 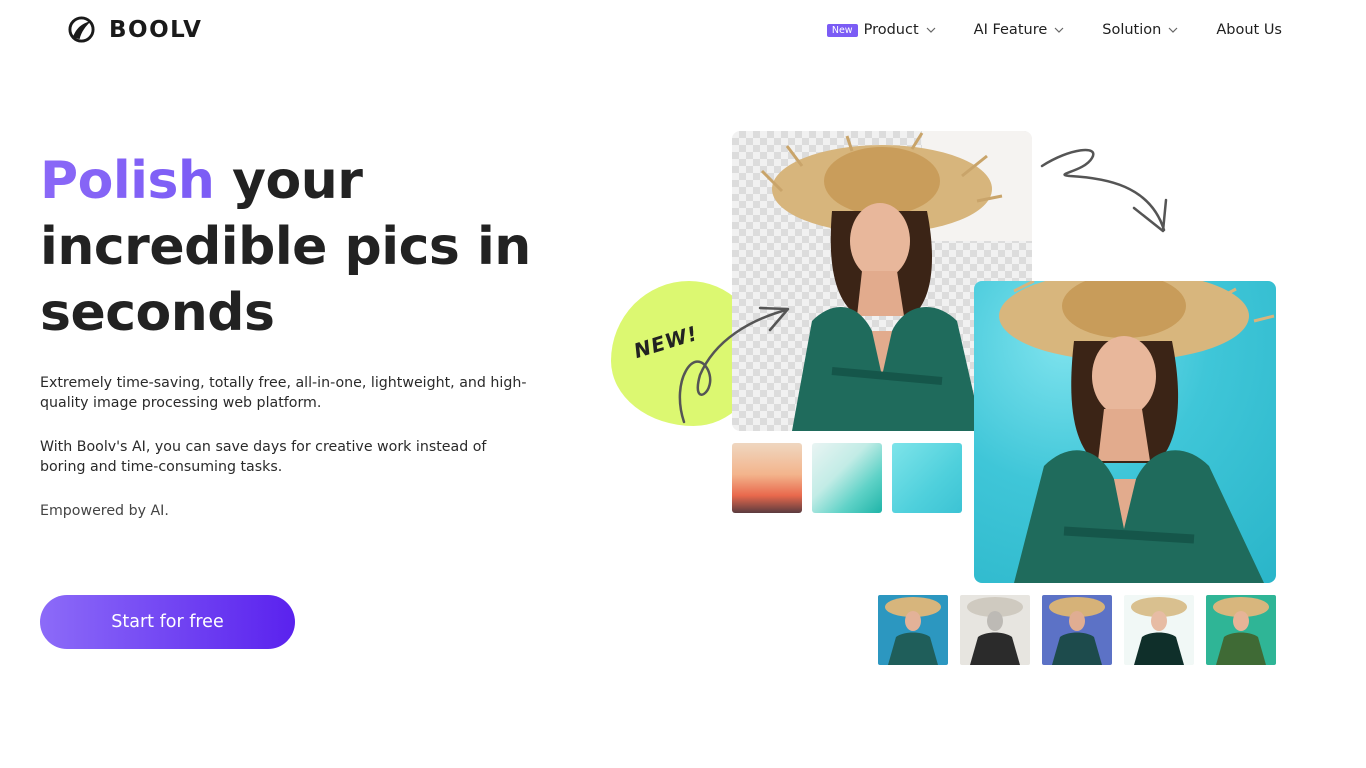 I want to click on hero-headline: Polish your incredible pics in seconds, so click(x=320, y=247).